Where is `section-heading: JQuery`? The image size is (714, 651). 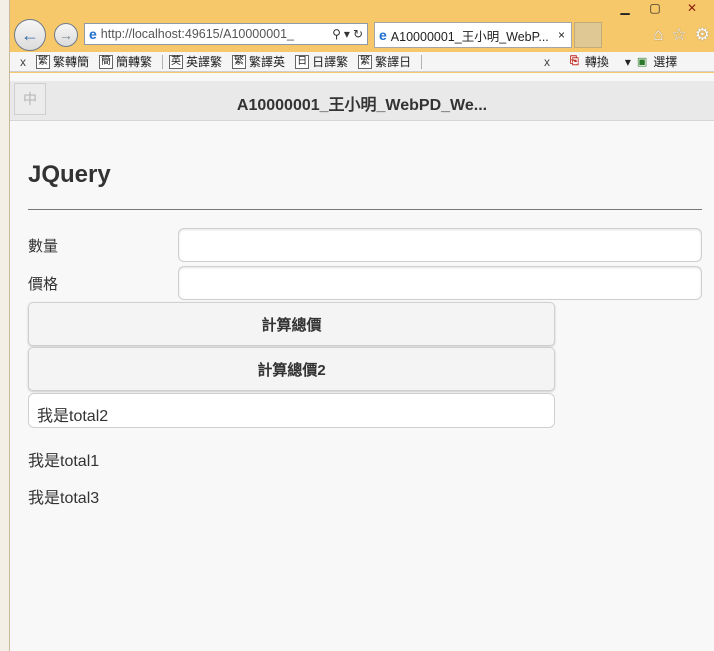 section-heading: JQuery is located at coordinates (69, 174).